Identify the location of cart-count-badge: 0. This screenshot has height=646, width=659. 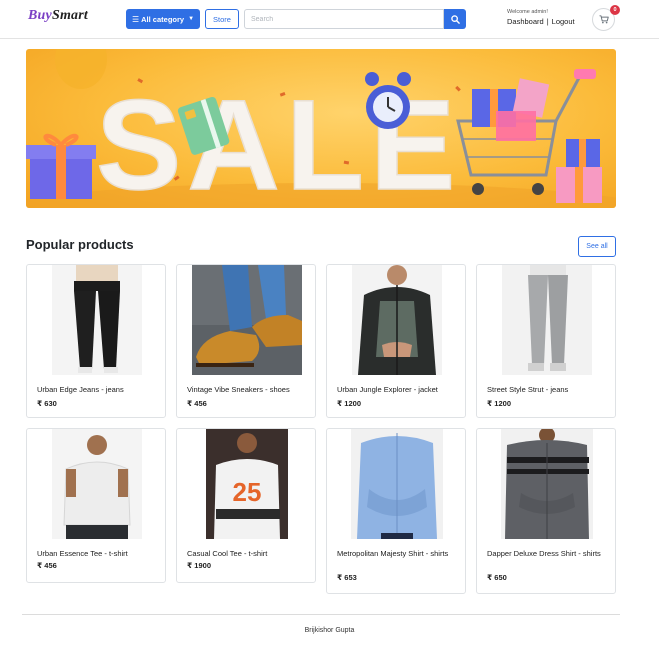
(615, 10).